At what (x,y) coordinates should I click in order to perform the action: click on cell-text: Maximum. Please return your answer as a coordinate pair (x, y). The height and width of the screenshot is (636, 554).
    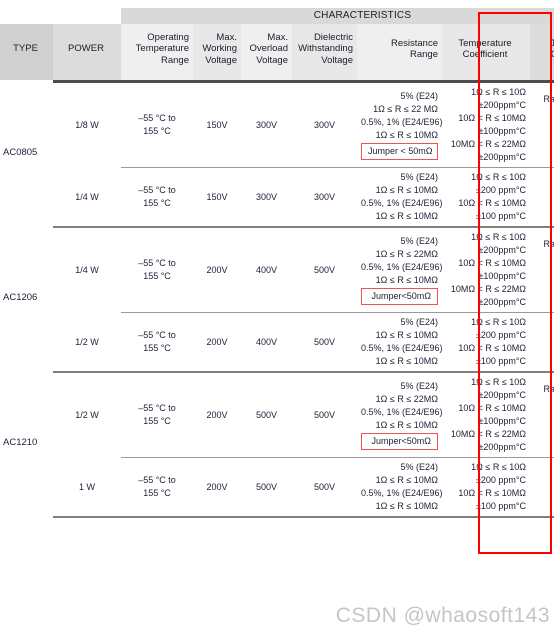
    Looking at the image, I should click on (544, 270).